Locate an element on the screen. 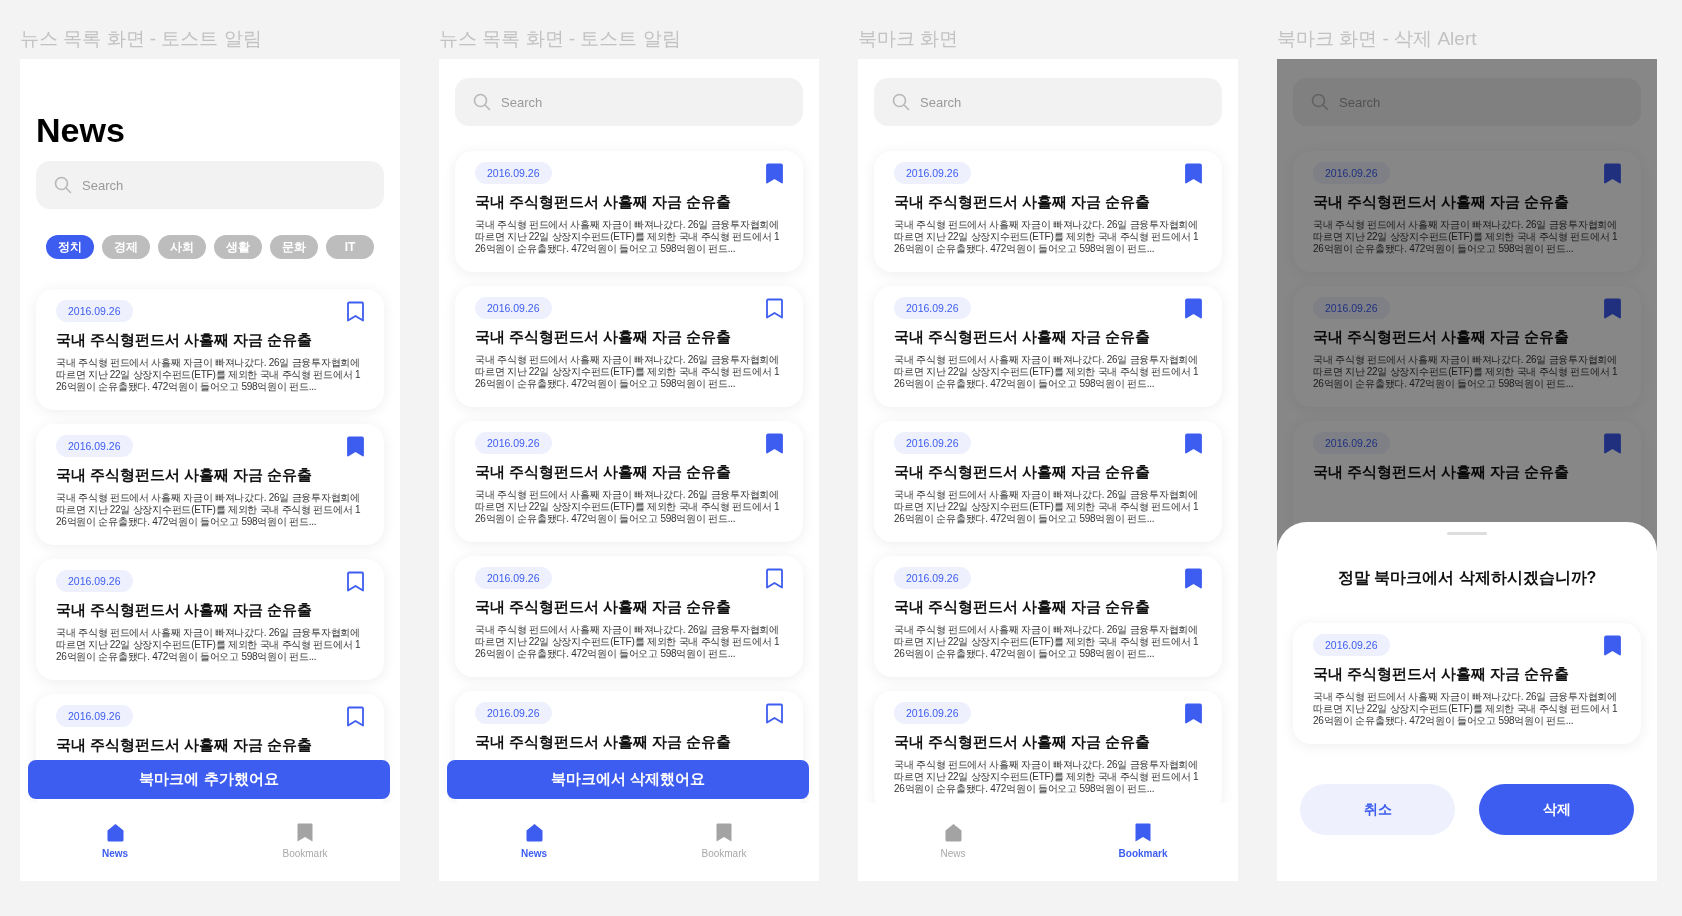 The image size is (1682, 916). toast-message: 북마크에서 삭제했어요 is located at coordinates (628, 779).